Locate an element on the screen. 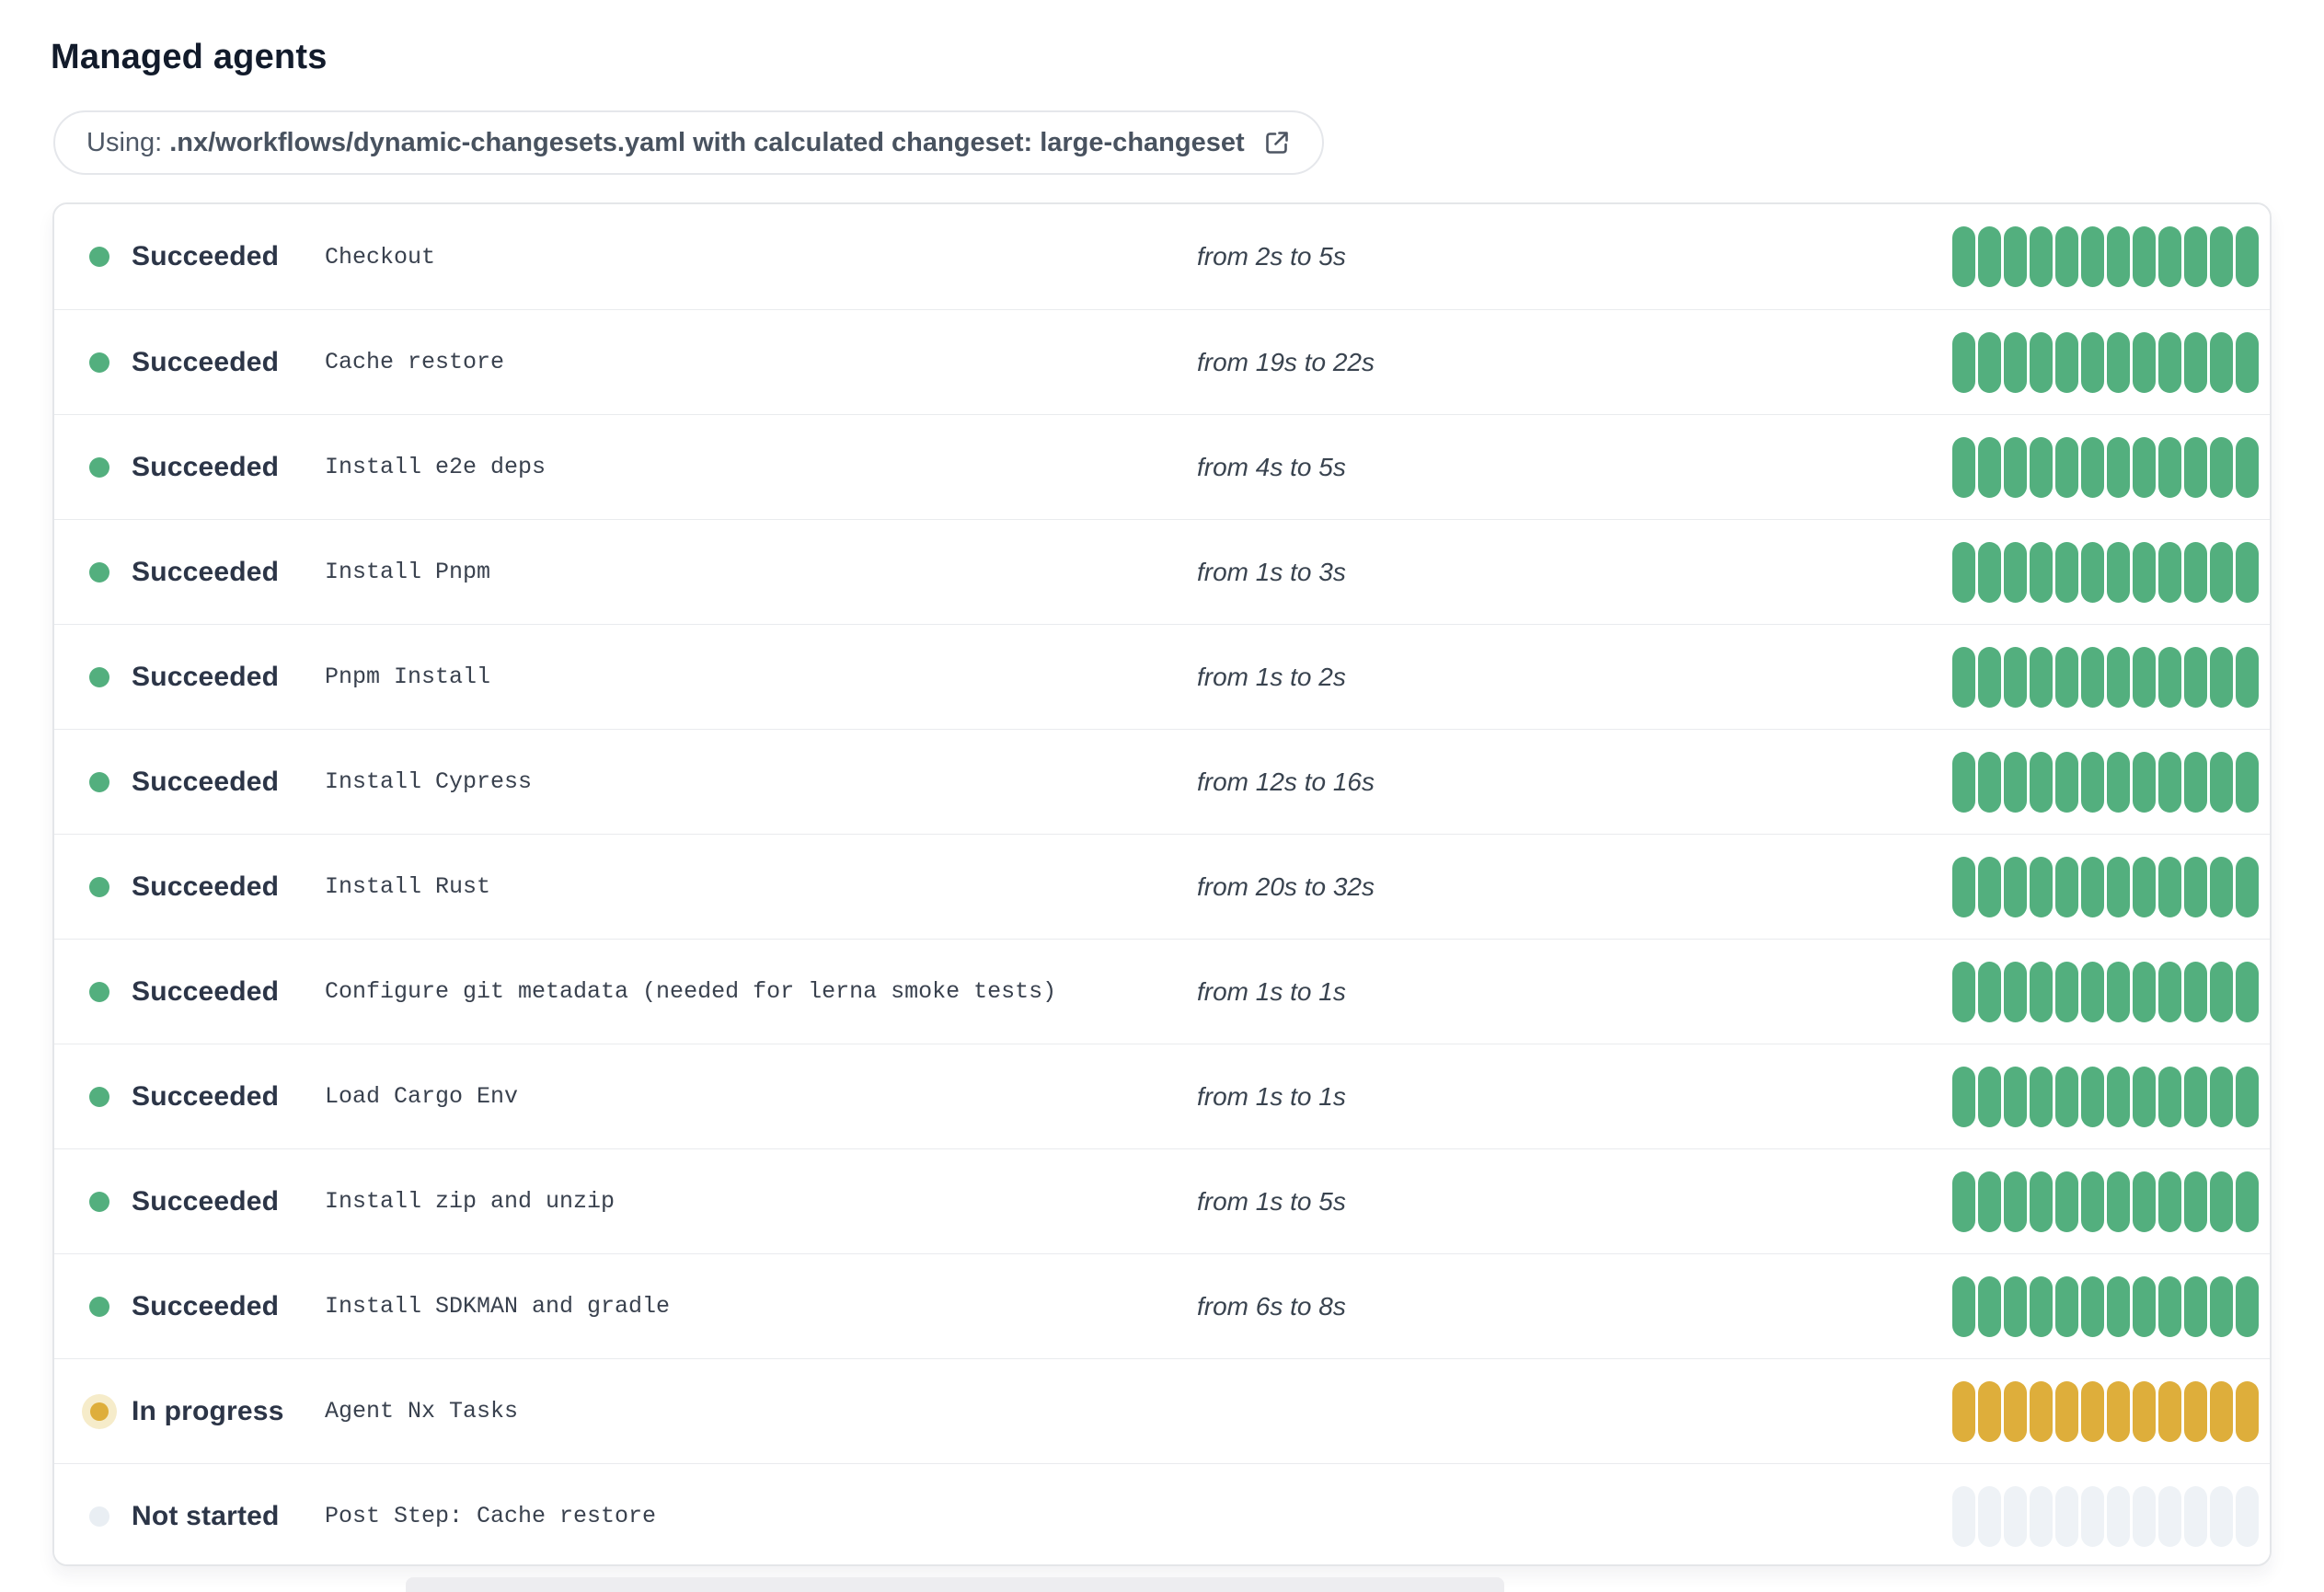 The width and height of the screenshot is (2324, 1592). agent-step-row: In progress Agent Nx Tasks is located at coordinates (1162, 1410).